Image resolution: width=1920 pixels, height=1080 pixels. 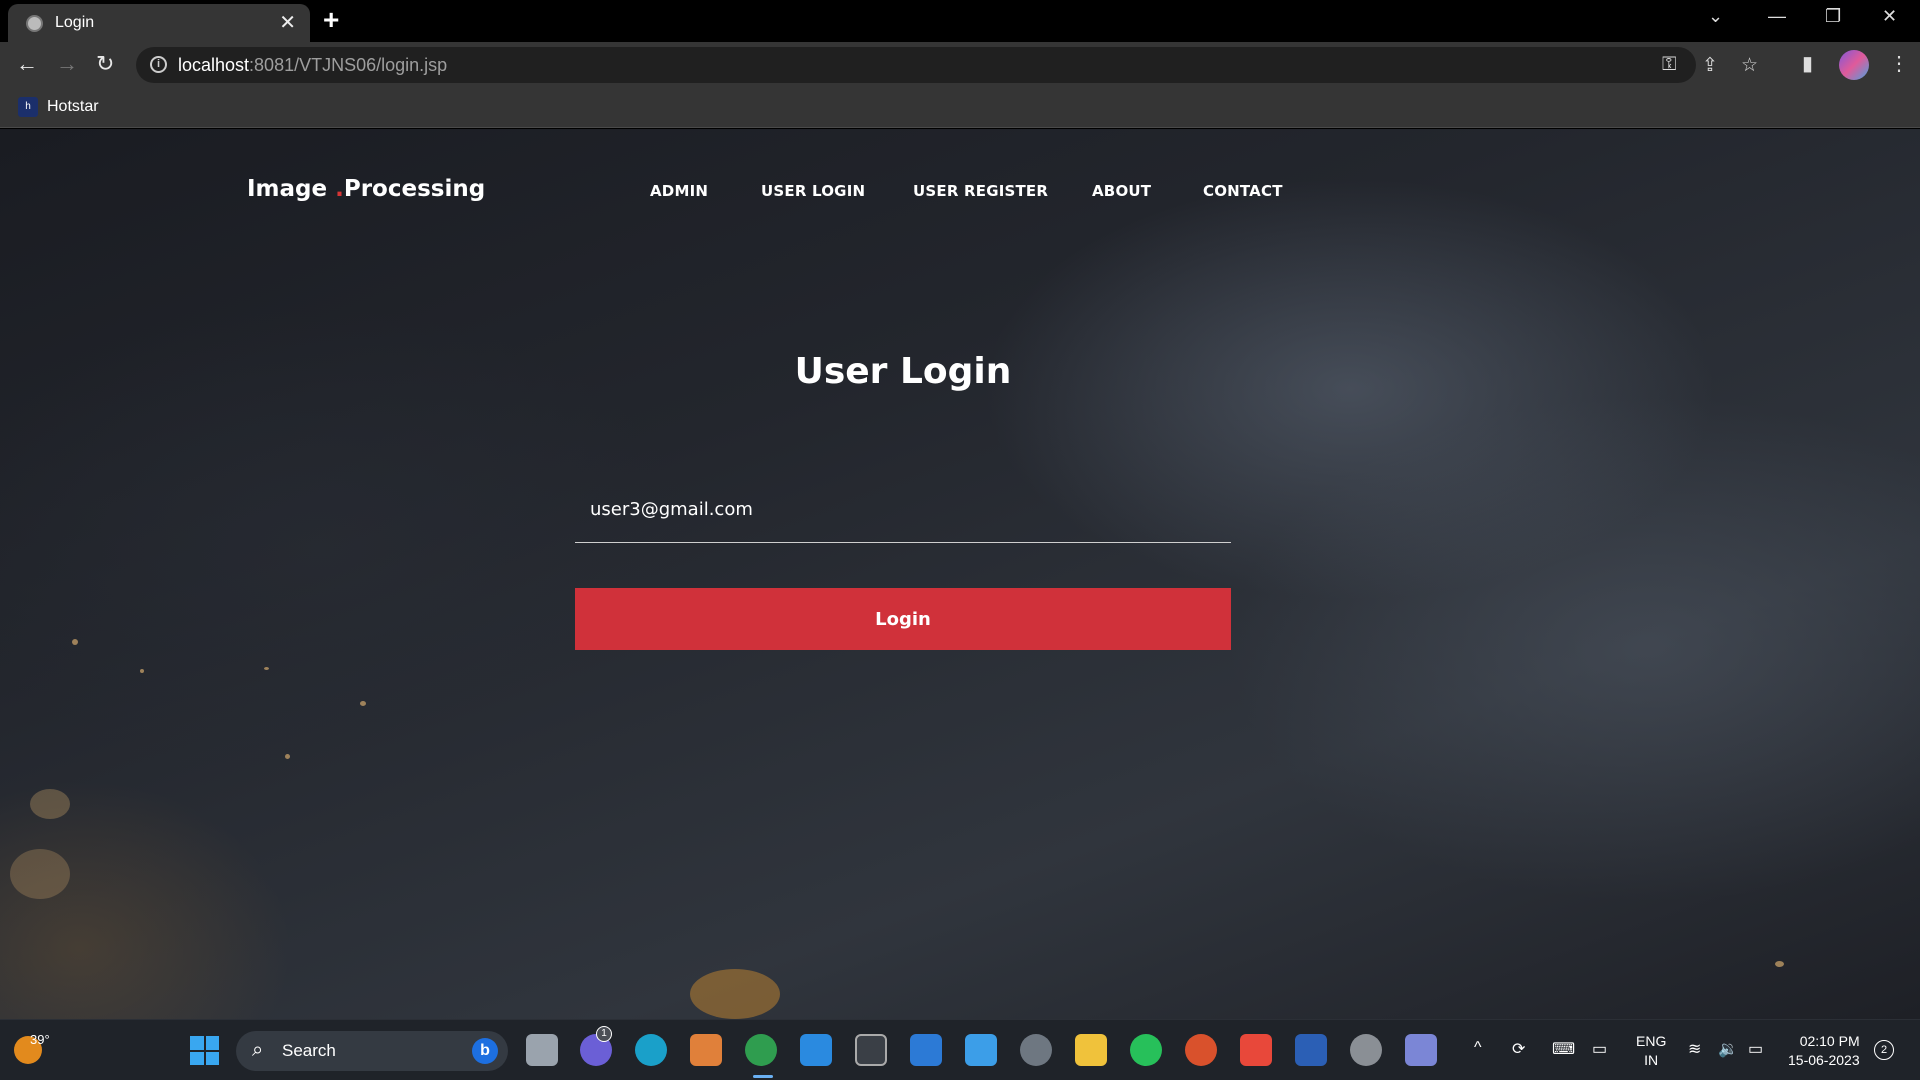 I want to click on url-path: :8081/VTJNS06/login.jsp, so click(x=348, y=65).